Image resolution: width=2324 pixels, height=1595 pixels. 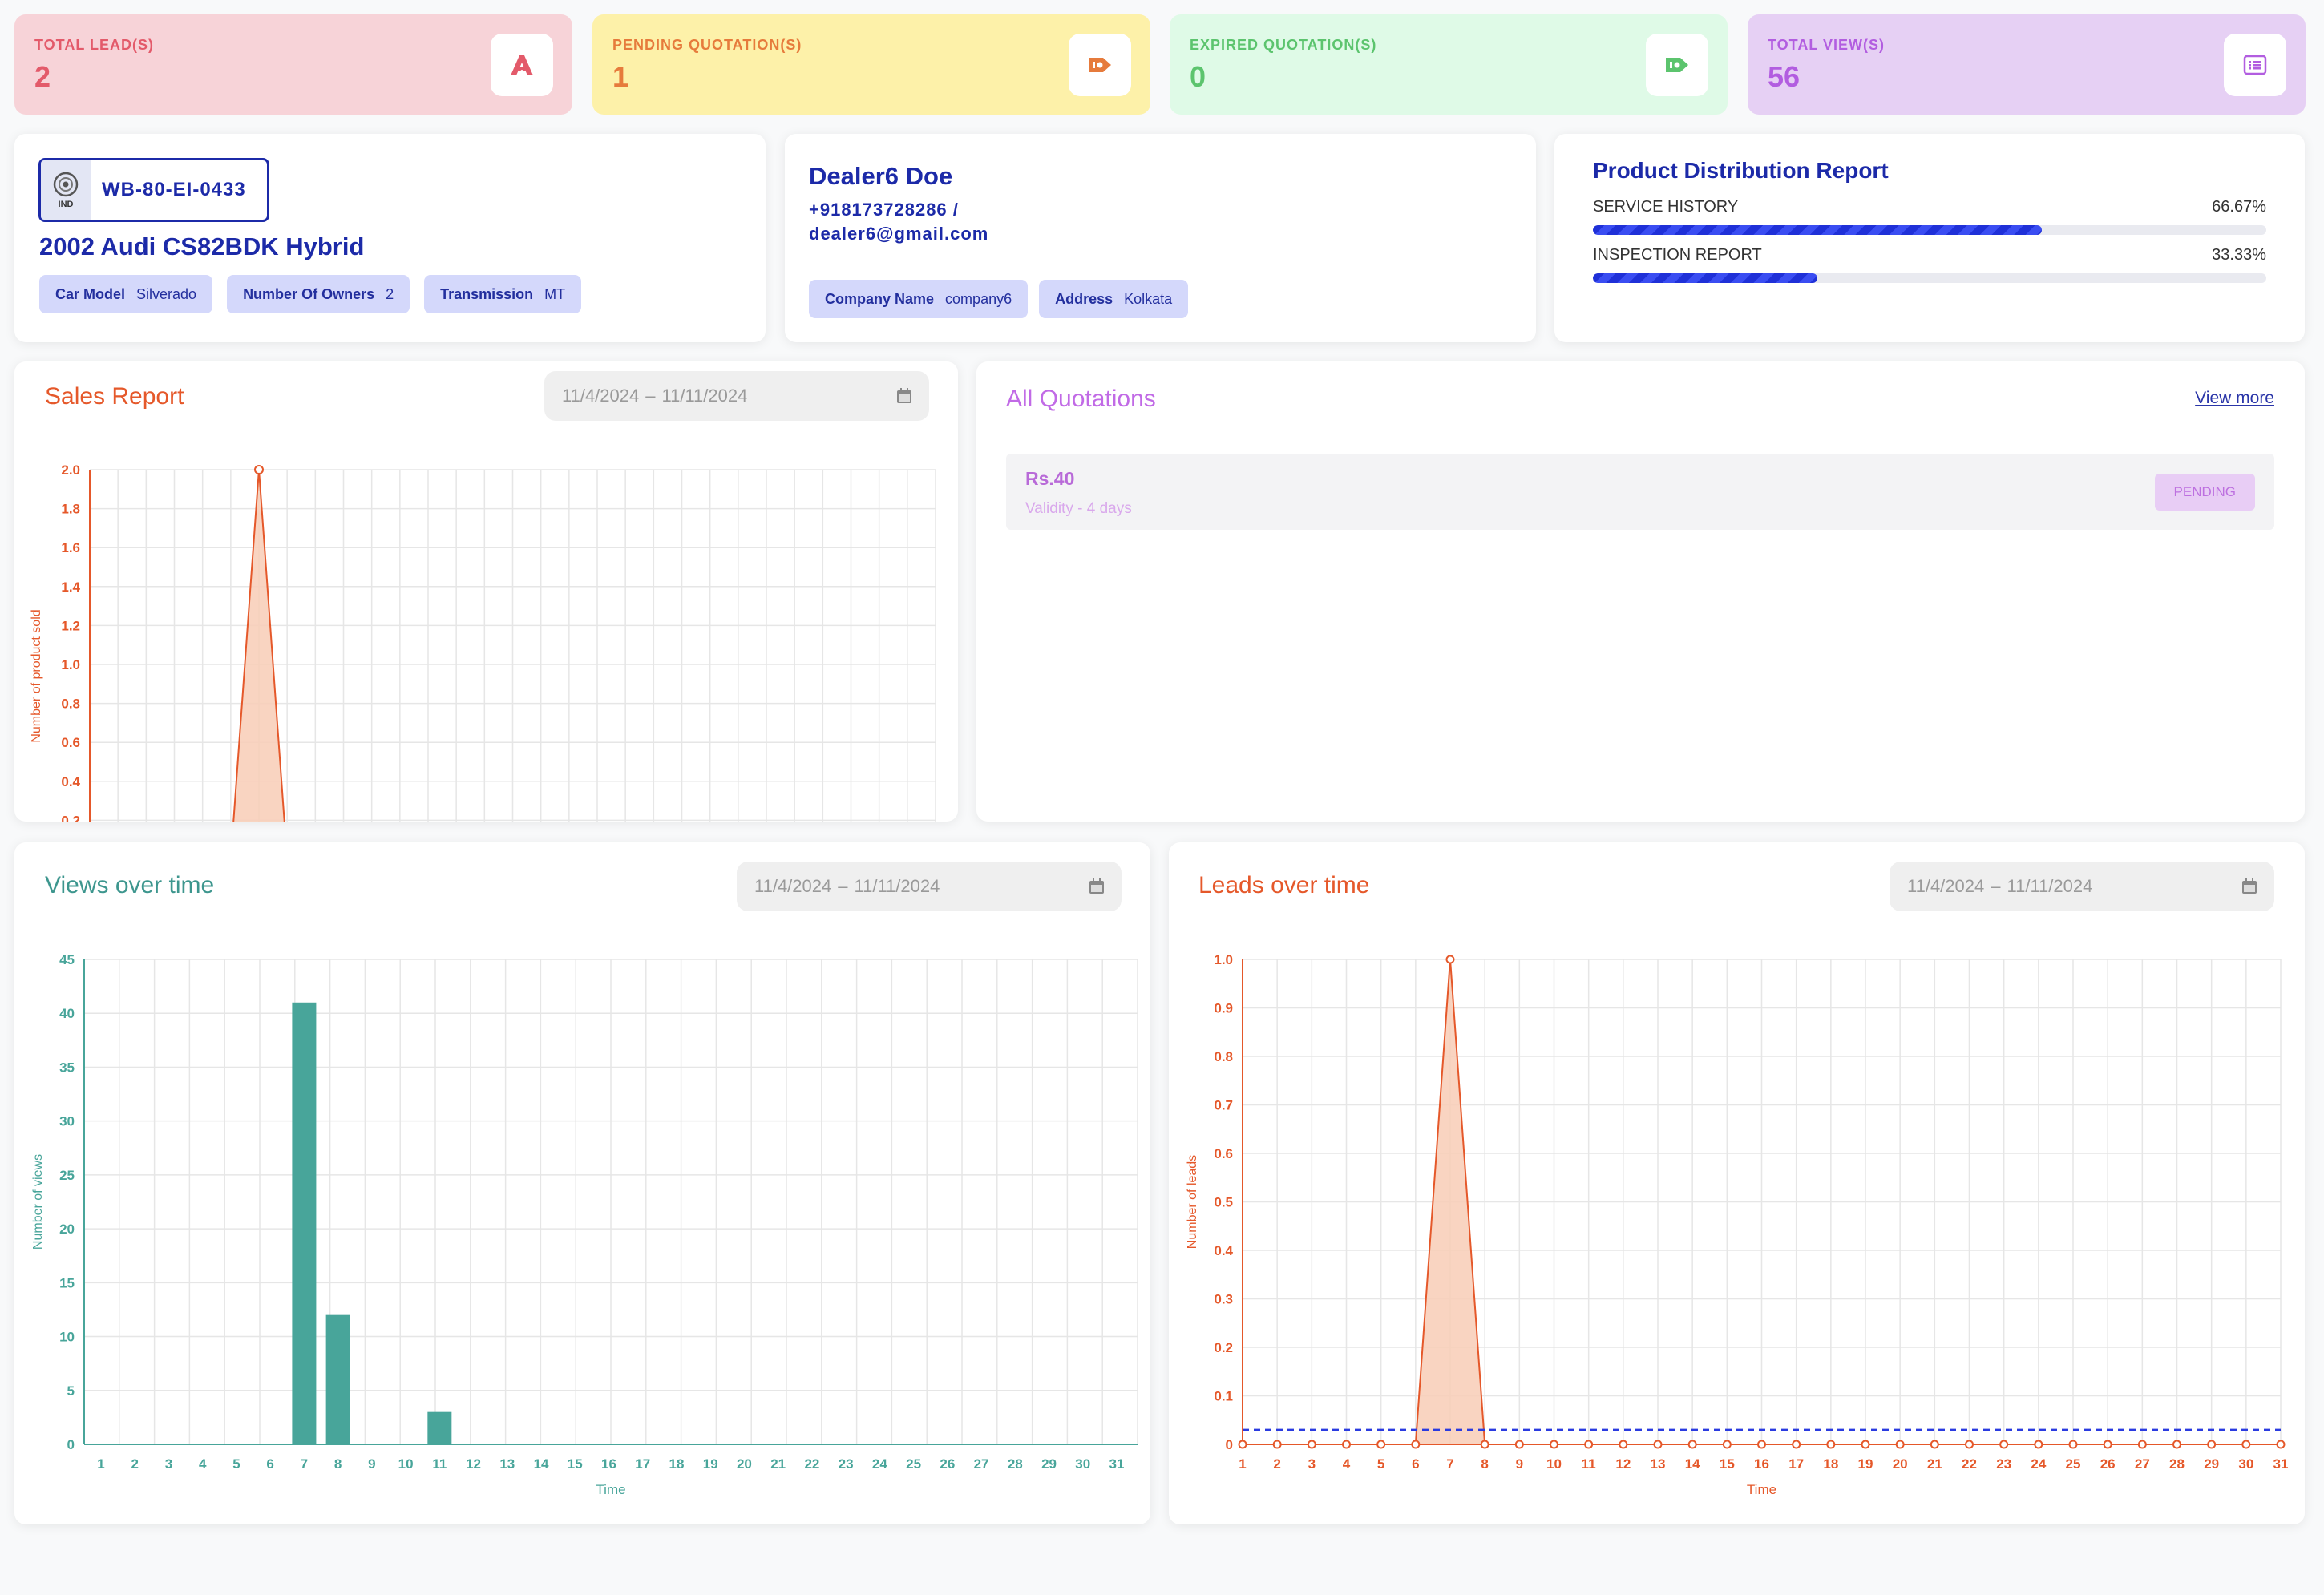 What do you see at coordinates (2239, 207) in the screenshot?
I see `distribution-percent: 66.67%` at bounding box center [2239, 207].